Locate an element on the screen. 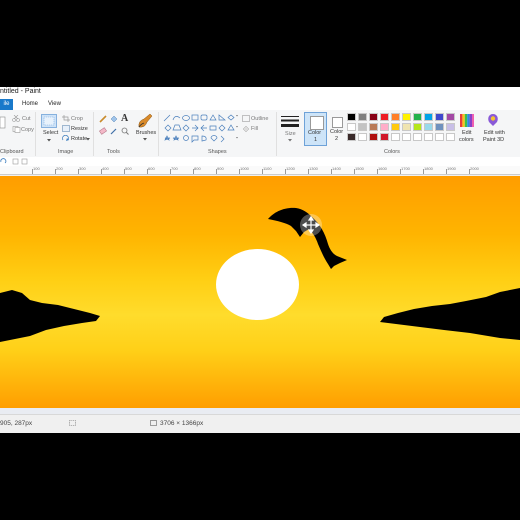 The height and width of the screenshot is (520, 520). select-button: Select is located at coordinates (50, 133).